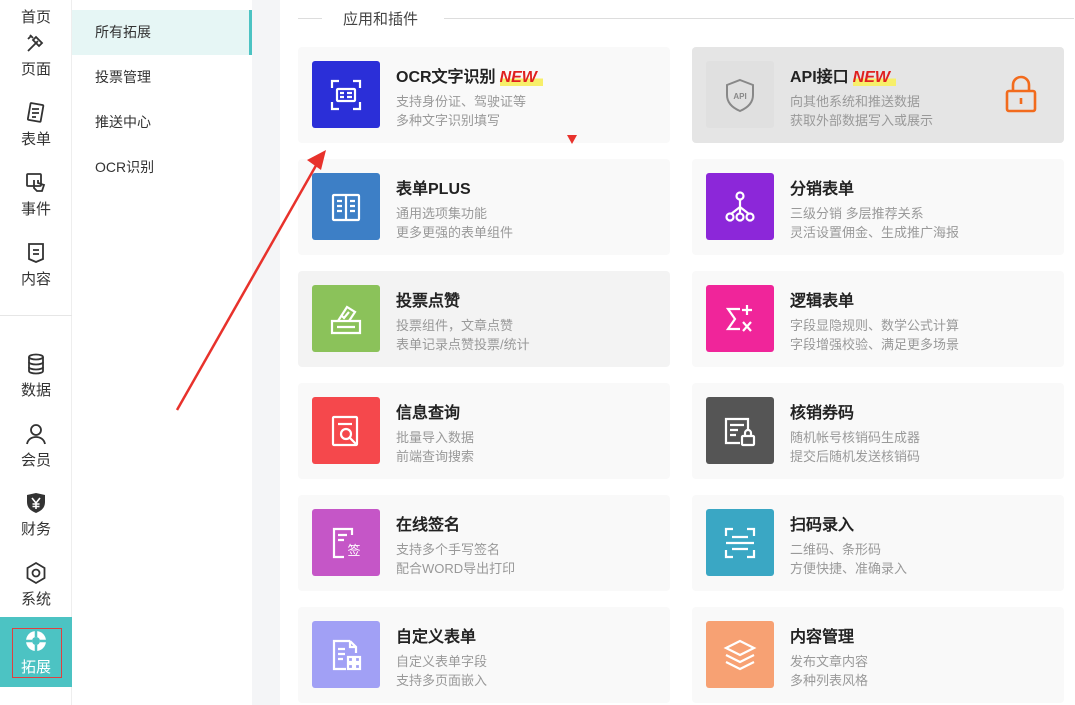 This screenshot has width=1075, height=705. What do you see at coordinates (442, 661) in the screenshot?
I see `card-desc: 自定义表单字段` at bounding box center [442, 661].